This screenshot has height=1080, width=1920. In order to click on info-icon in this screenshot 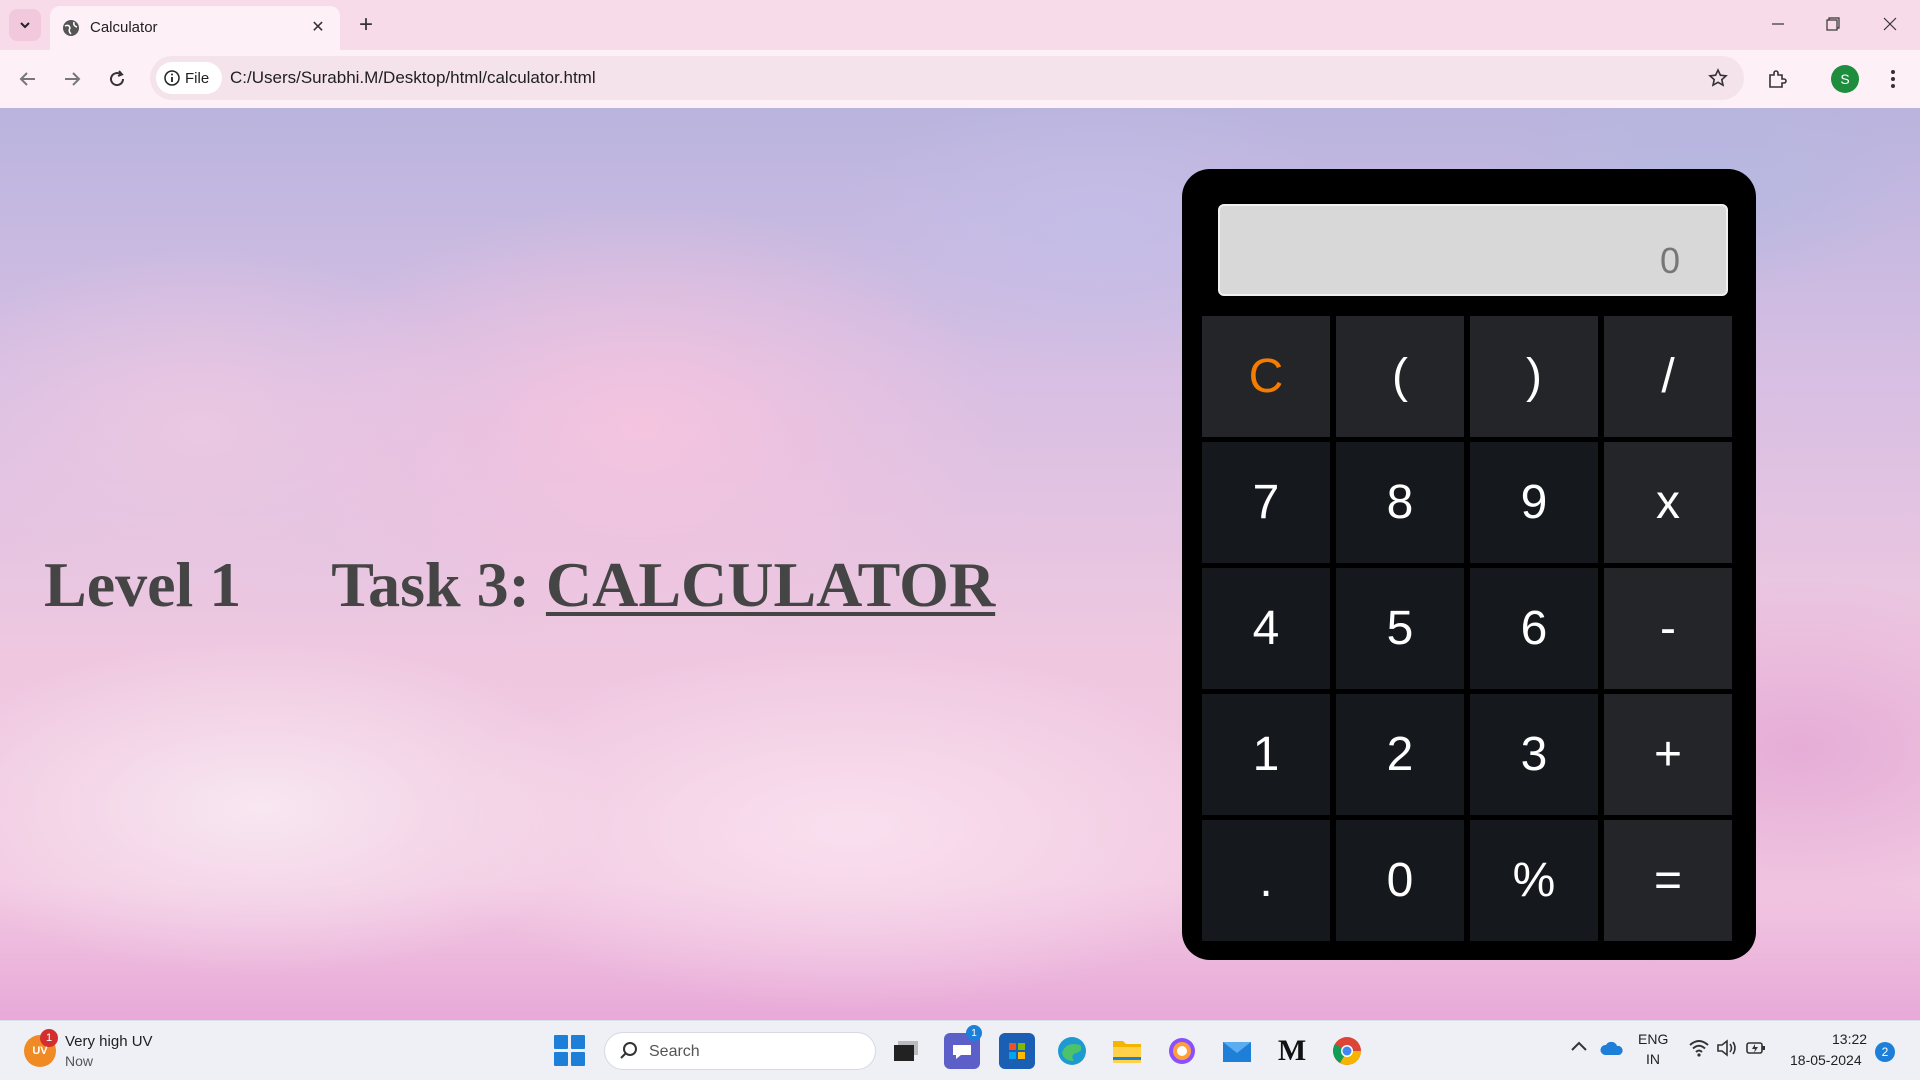, I will do `click(172, 78)`.